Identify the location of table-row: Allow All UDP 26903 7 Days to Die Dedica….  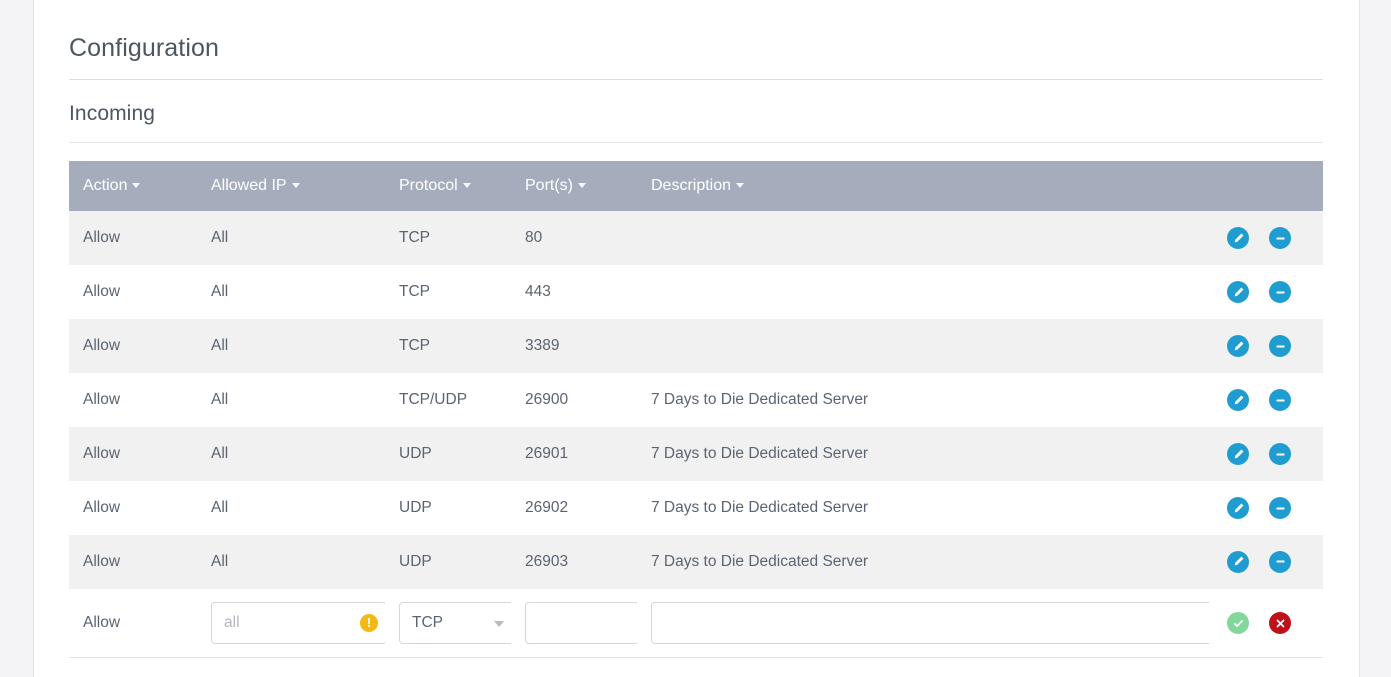
(696, 562).